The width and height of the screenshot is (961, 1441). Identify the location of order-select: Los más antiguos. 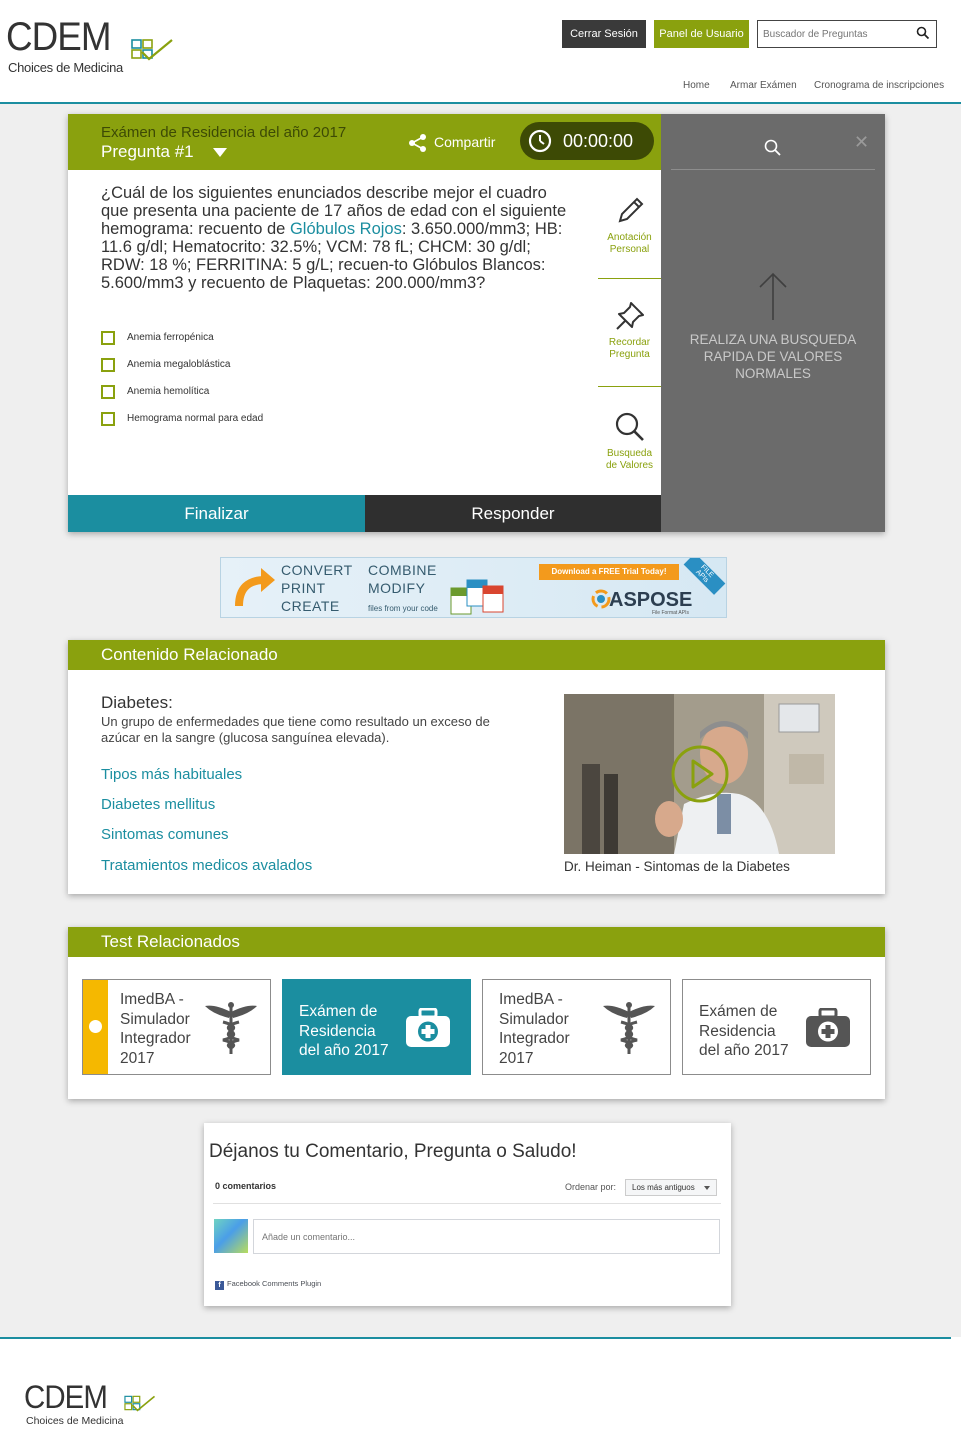
(671, 1187).